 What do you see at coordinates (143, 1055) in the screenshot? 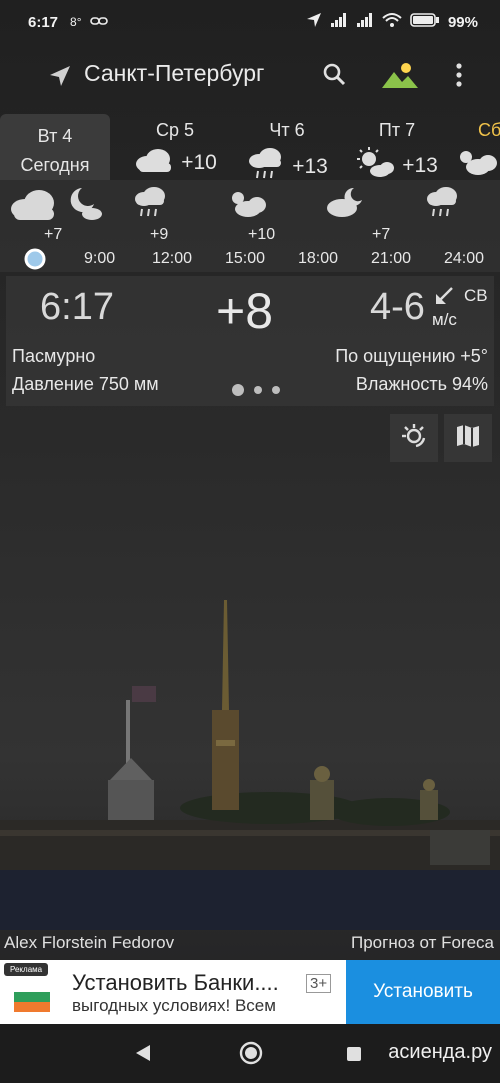
I see `back-icon` at bounding box center [143, 1055].